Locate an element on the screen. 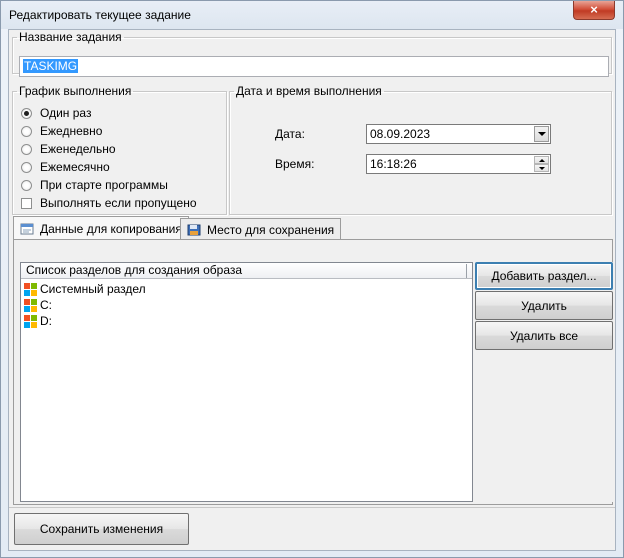 The image size is (624, 558). task-name-input: TASKIMG is located at coordinates (314, 66).